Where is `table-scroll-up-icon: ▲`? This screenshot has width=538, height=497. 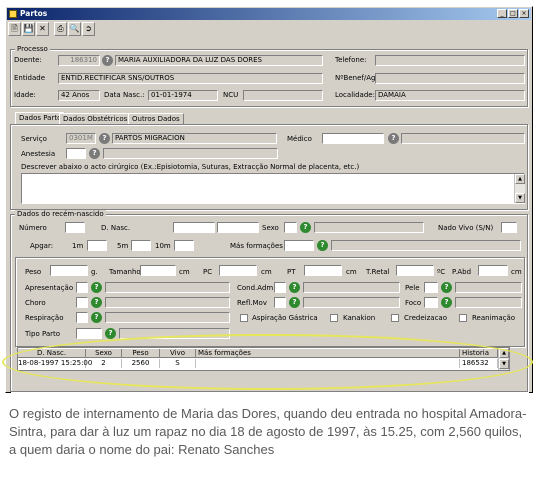 table-scroll-up-icon: ▲ is located at coordinates (504, 353).